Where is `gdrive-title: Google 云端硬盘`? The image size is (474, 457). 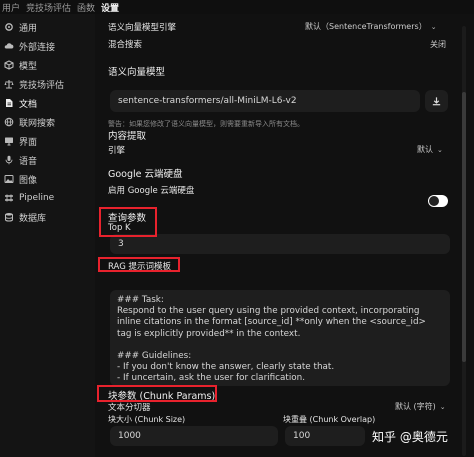 gdrive-title: Google 云端硬盘 is located at coordinates (145, 174).